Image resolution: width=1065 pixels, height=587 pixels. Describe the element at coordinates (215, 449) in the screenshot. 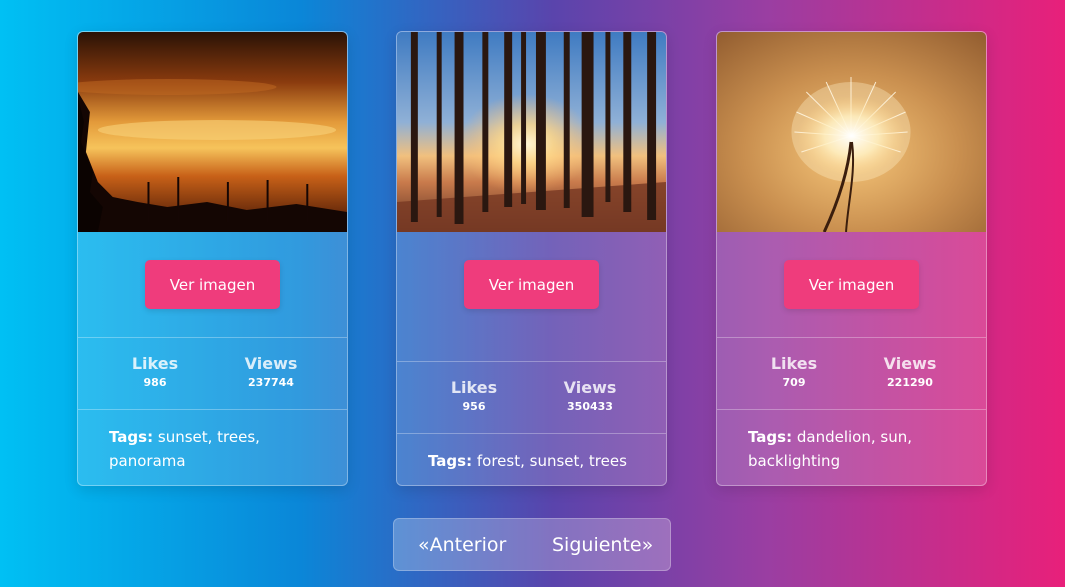

I see `tags: Tags: sunset, trees, panorama` at that location.